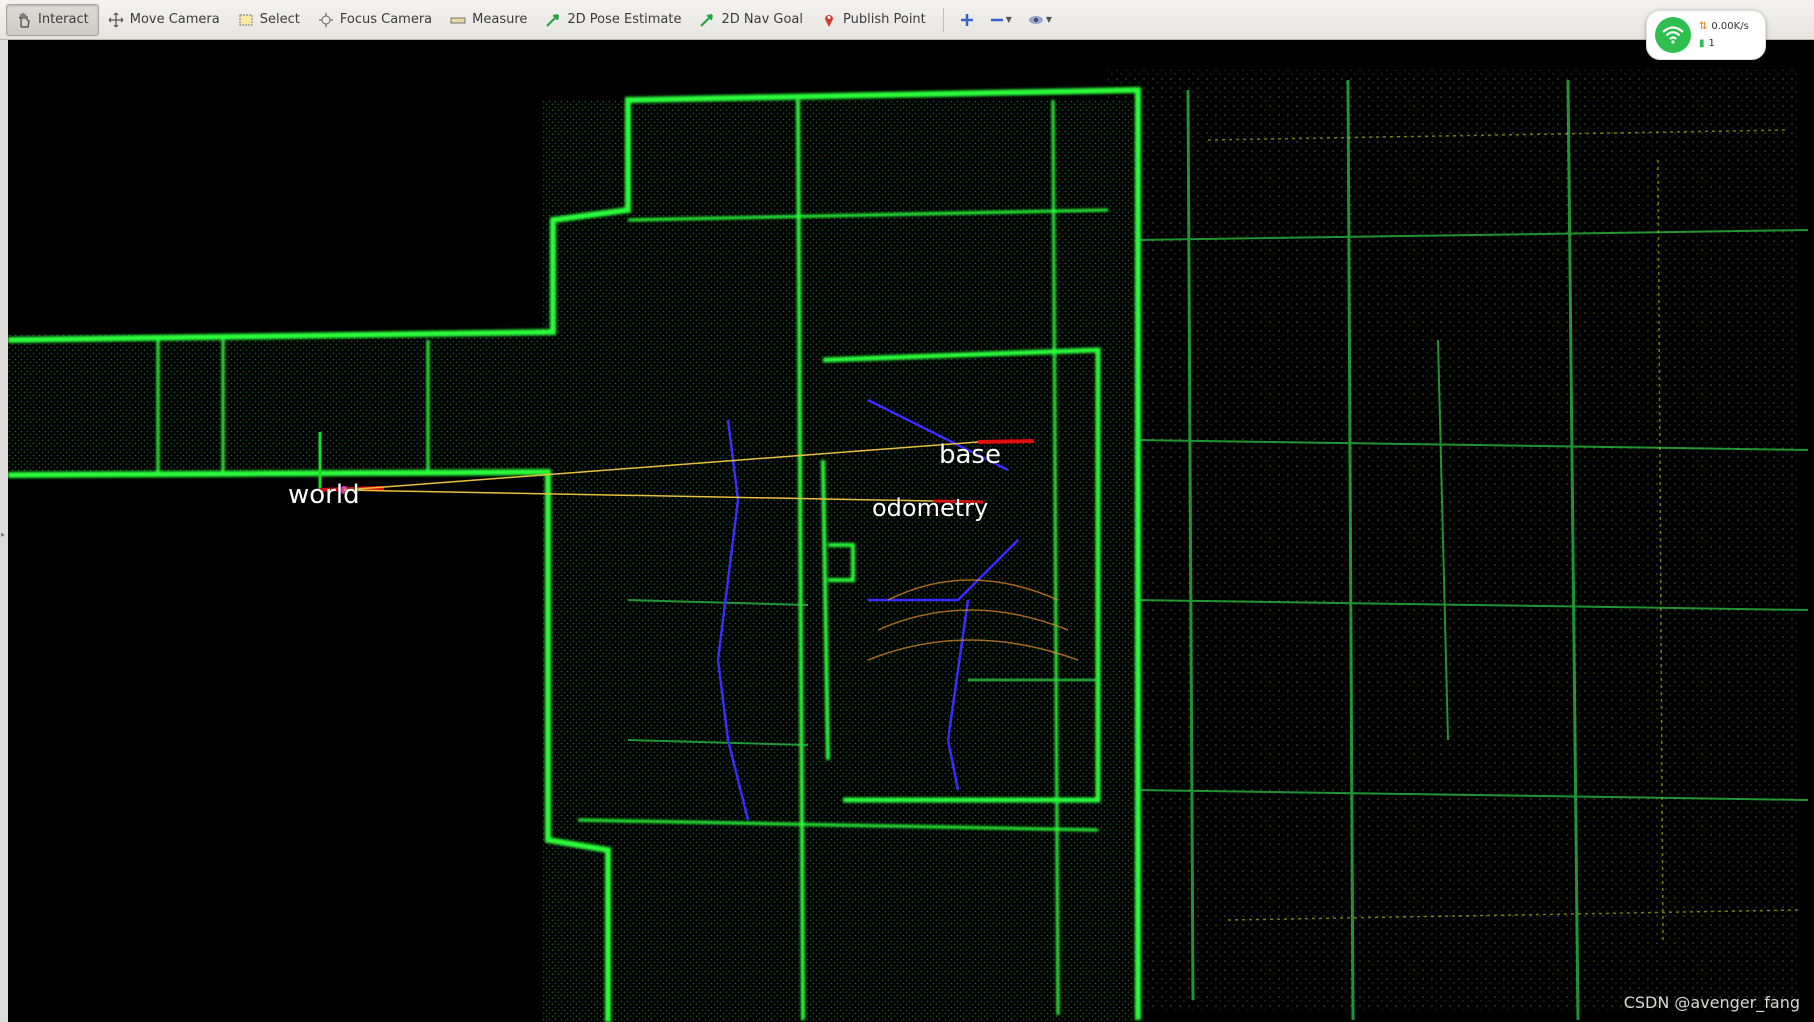 Image resolution: width=1814 pixels, height=1022 pixels. Describe the element at coordinates (63, 19) in the screenshot. I see `interact-tool-label: Interact` at that location.